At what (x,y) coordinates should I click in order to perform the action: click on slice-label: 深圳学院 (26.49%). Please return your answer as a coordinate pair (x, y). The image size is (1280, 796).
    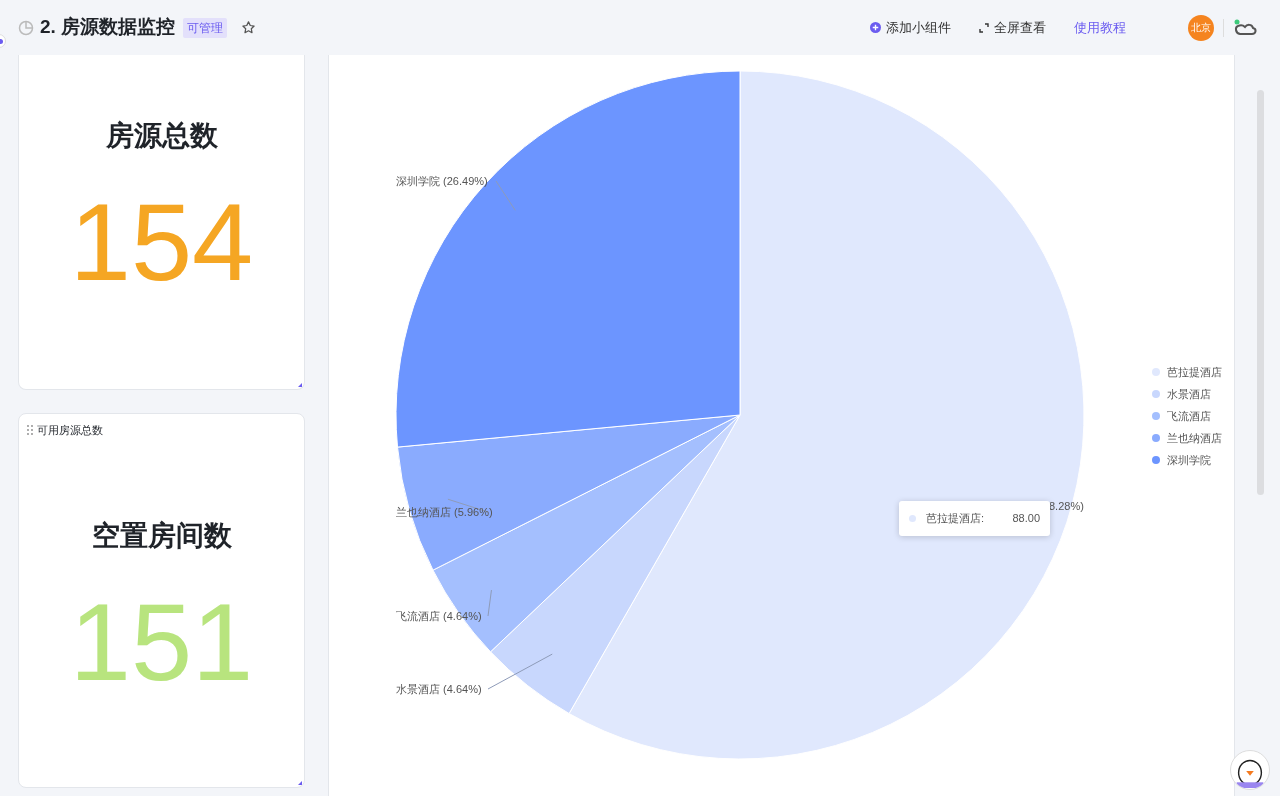
    Looking at the image, I should click on (442, 181).